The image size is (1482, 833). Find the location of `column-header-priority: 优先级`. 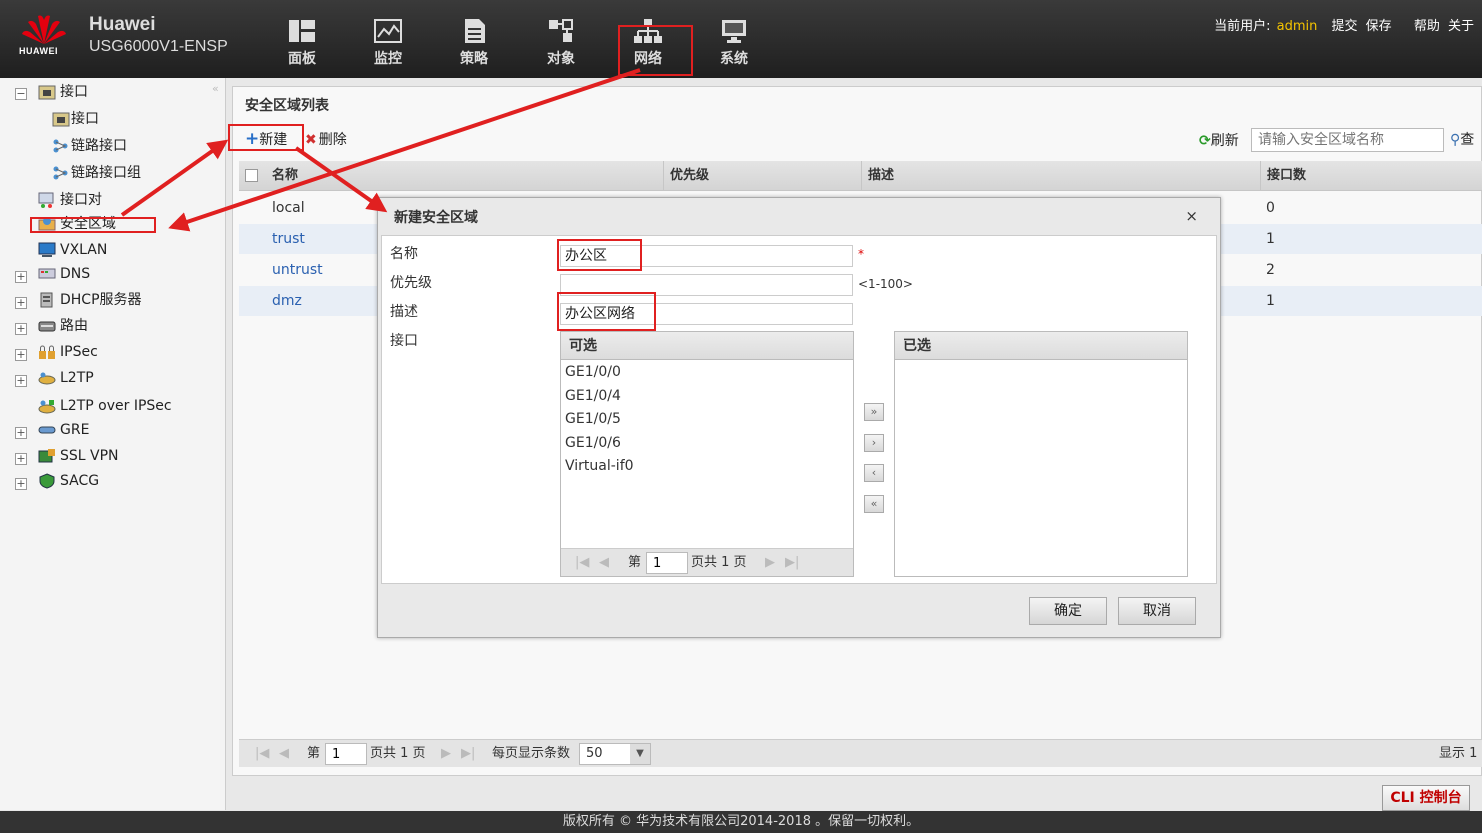

column-header-priority: 优先级 is located at coordinates (762, 176).